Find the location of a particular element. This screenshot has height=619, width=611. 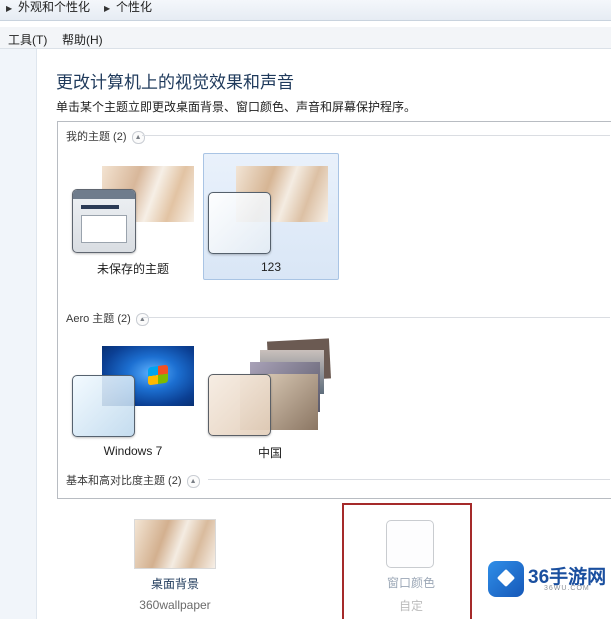

group-aero-themes: Aero 主题 (2) ▲ is located at coordinates (107, 318).